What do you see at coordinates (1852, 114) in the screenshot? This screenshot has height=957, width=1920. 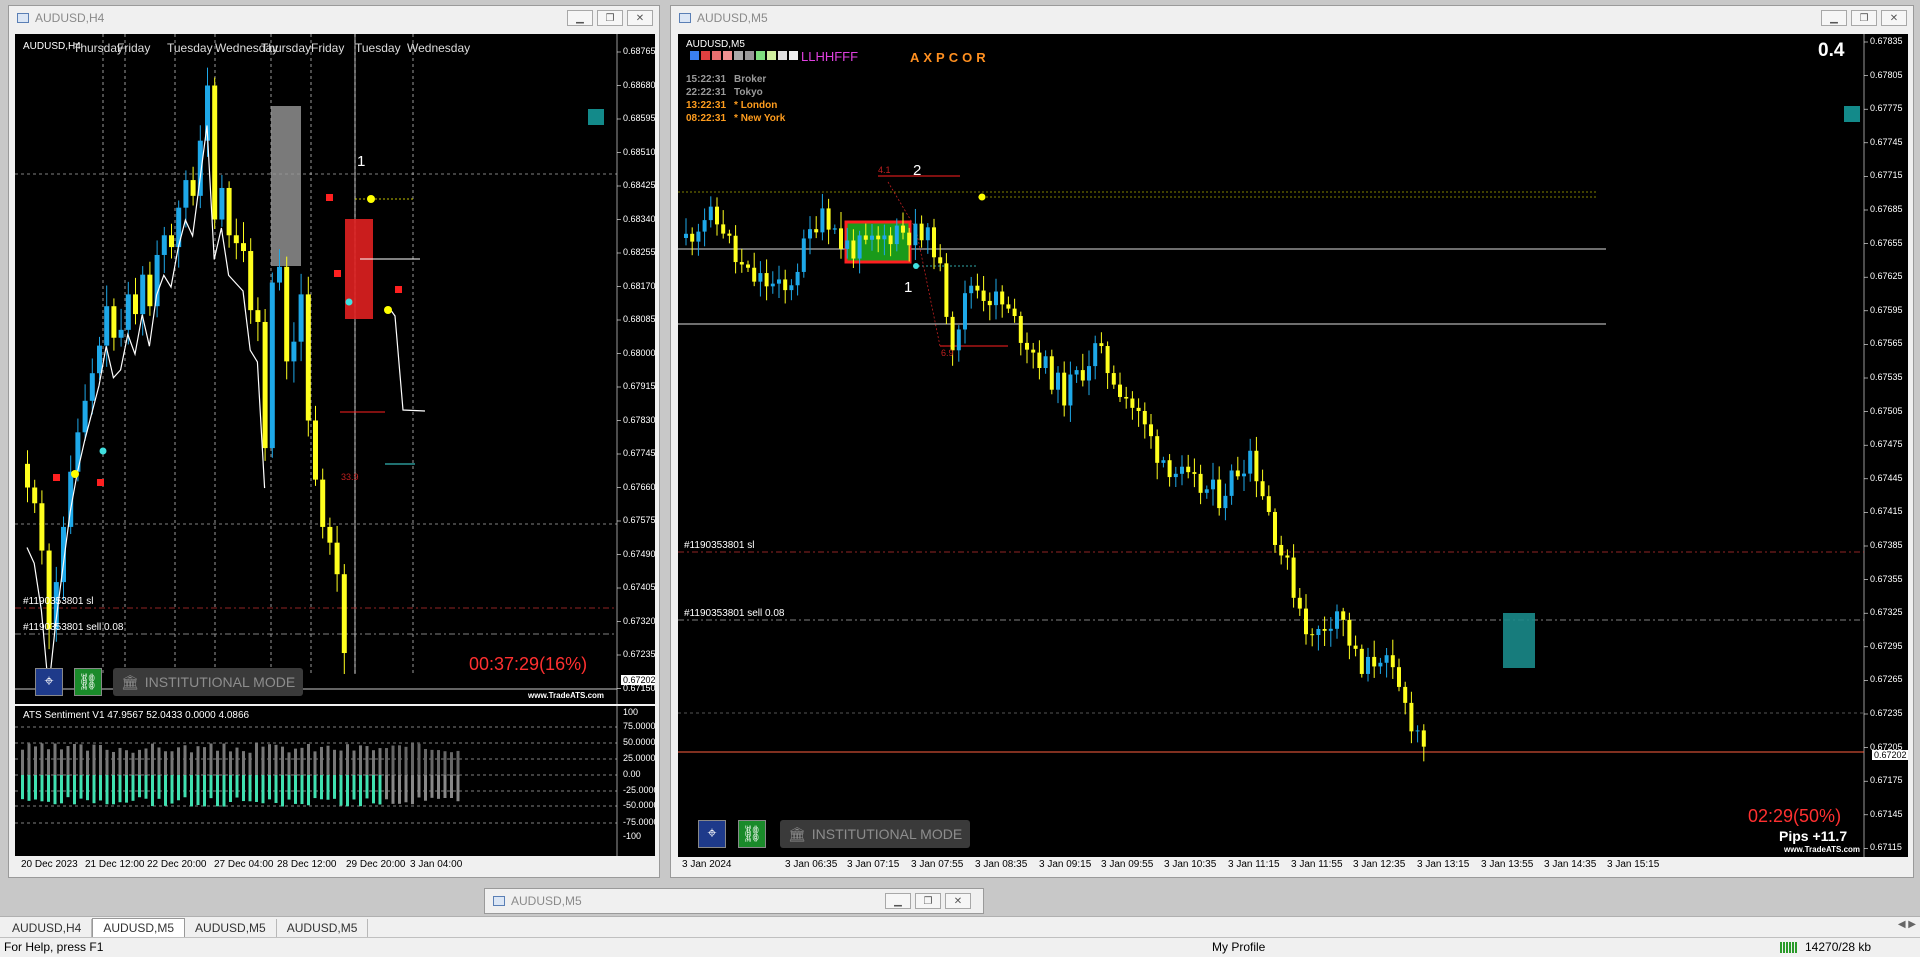 I see `teal-marker` at bounding box center [1852, 114].